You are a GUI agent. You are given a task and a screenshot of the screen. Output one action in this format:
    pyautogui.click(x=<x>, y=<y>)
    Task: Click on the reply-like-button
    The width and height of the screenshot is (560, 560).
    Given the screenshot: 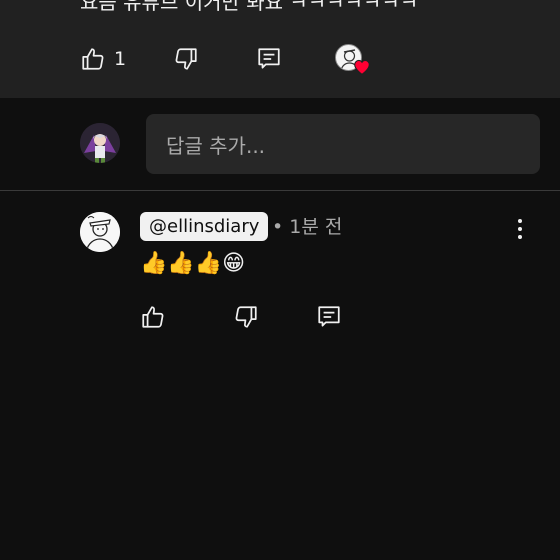 What is the action you would take?
    pyautogui.click(x=153, y=317)
    